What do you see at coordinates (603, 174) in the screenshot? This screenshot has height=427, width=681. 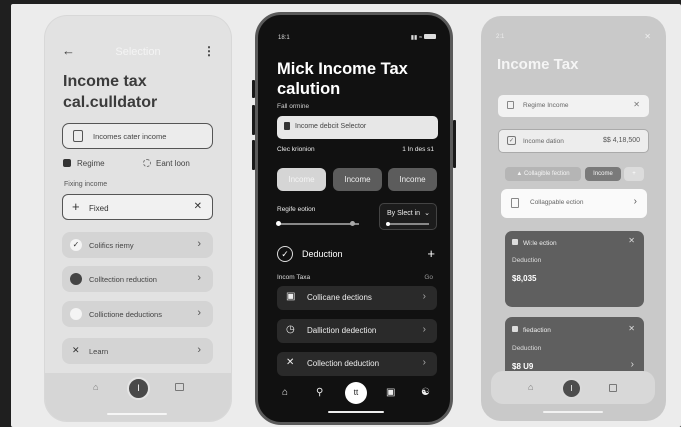 I see `income-chip: Income` at bounding box center [603, 174].